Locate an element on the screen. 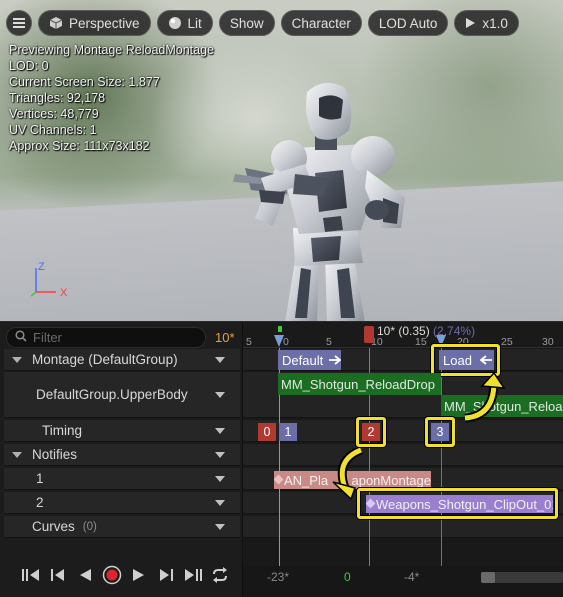 The height and width of the screenshot is (597, 563). playhead-time-label: 10* (0.35) (2.74%) is located at coordinates (426, 331).